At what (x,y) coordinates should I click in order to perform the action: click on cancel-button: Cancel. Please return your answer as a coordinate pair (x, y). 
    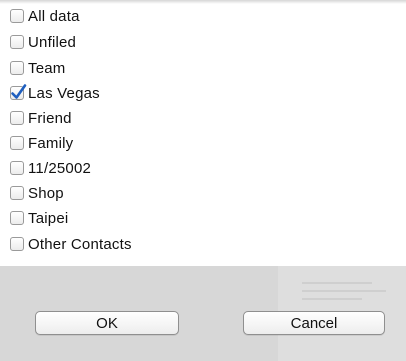
    Looking at the image, I should click on (314, 323).